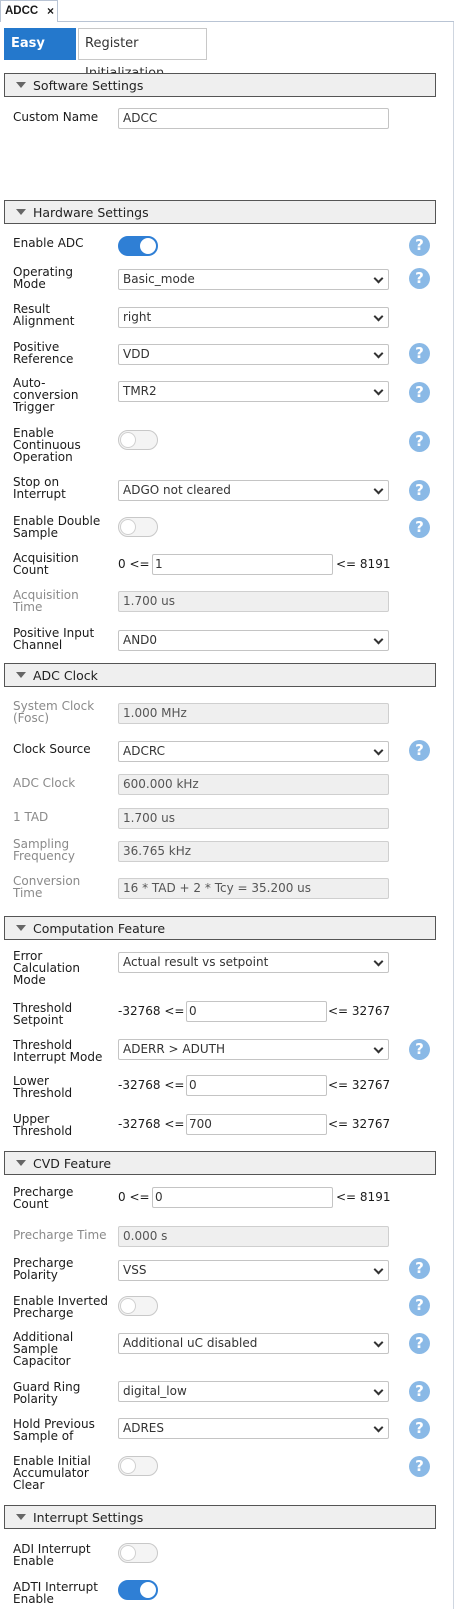  What do you see at coordinates (54, 1430) in the screenshot?
I see `hold-previous-sample-label: Hold Previous Sample of` at bounding box center [54, 1430].